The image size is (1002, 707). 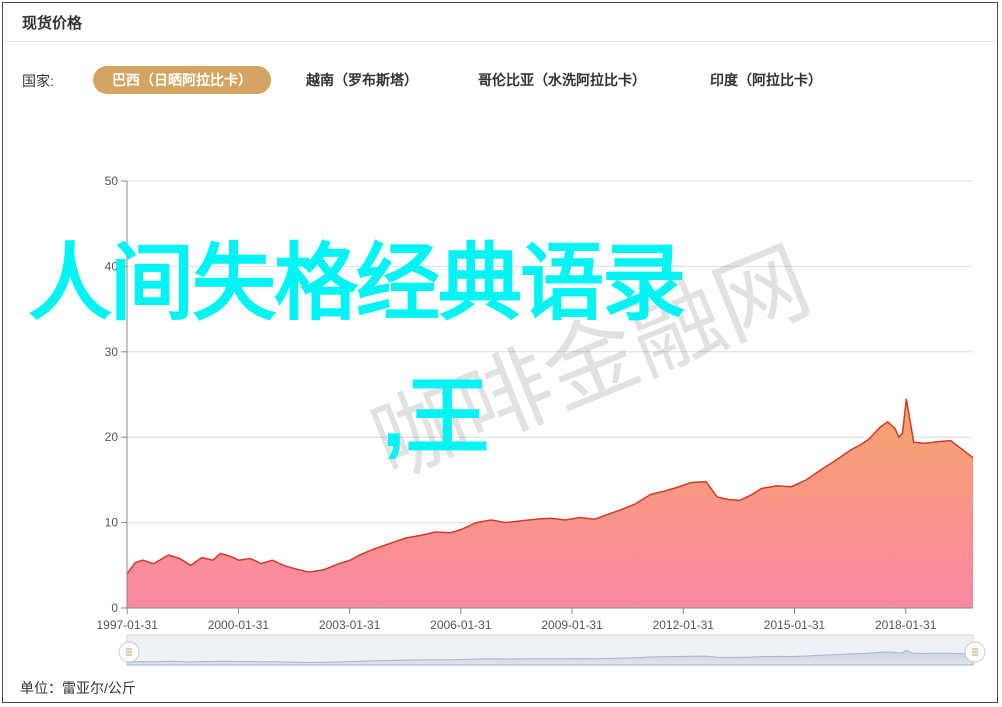 I want to click on y-tick-label: 50, so click(x=112, y=181).